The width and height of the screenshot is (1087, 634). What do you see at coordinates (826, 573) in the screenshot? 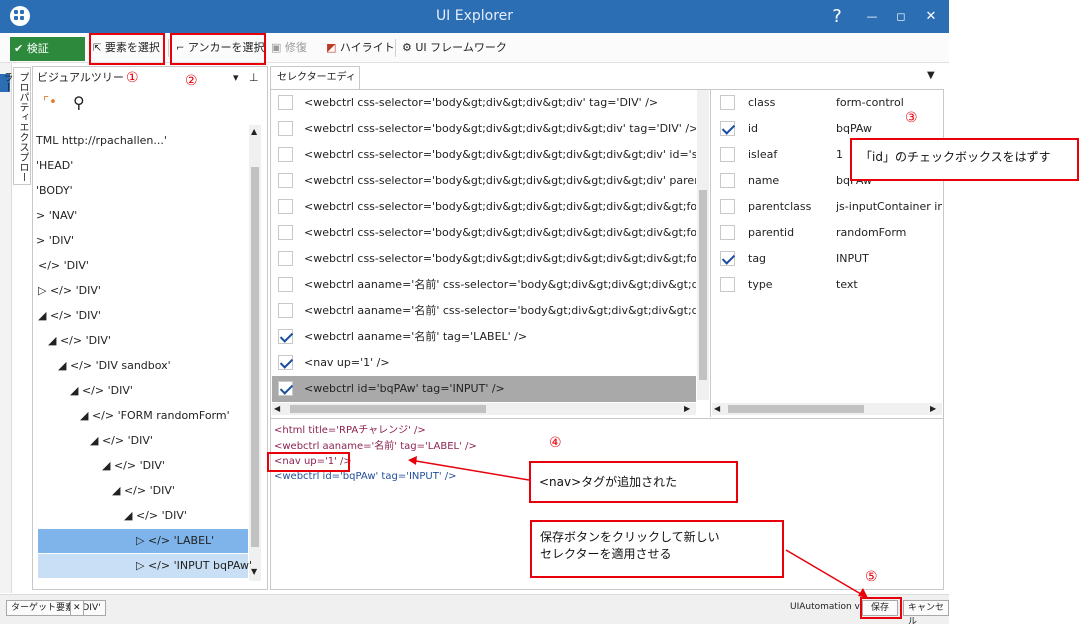
I see `arrow-to-save` at bounding box center [826, 573].